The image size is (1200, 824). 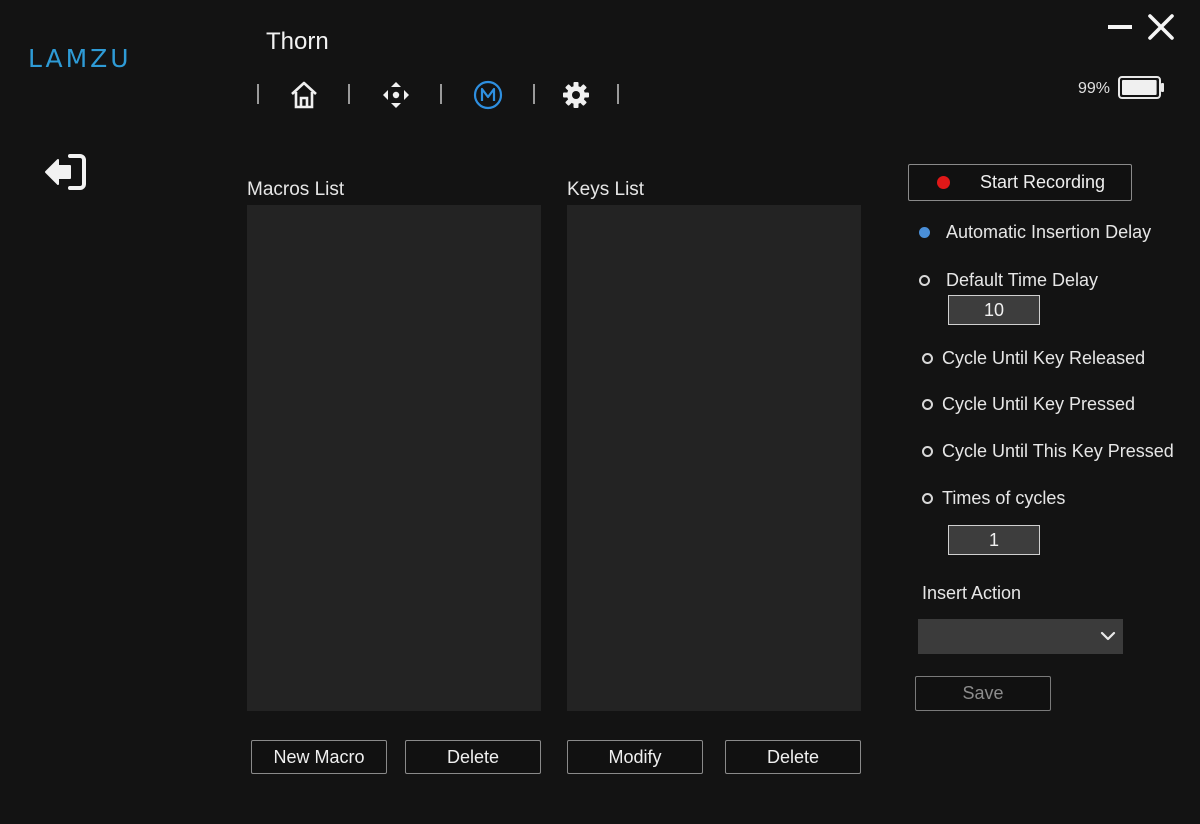 What do you see at coordinates (1020, 636) in the screenshot?
I see `insert-action-select` at bounding box center [1020, 636].